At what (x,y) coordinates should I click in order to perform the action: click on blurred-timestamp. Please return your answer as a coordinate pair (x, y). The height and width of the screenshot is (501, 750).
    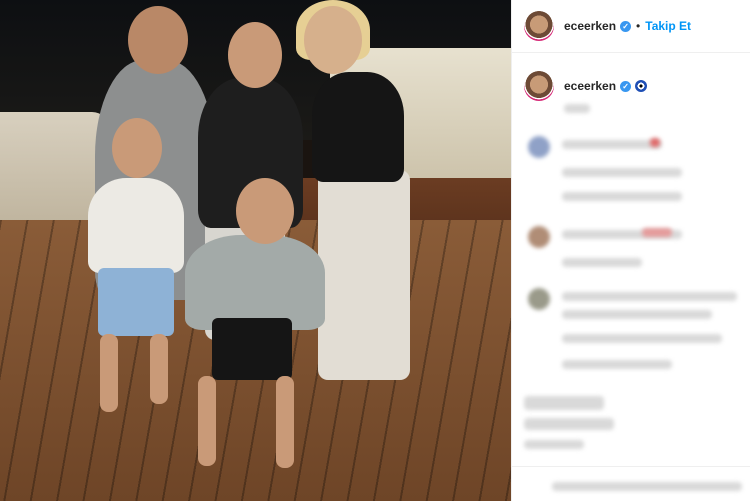
    Looking at the image, I should click on (554, 444).